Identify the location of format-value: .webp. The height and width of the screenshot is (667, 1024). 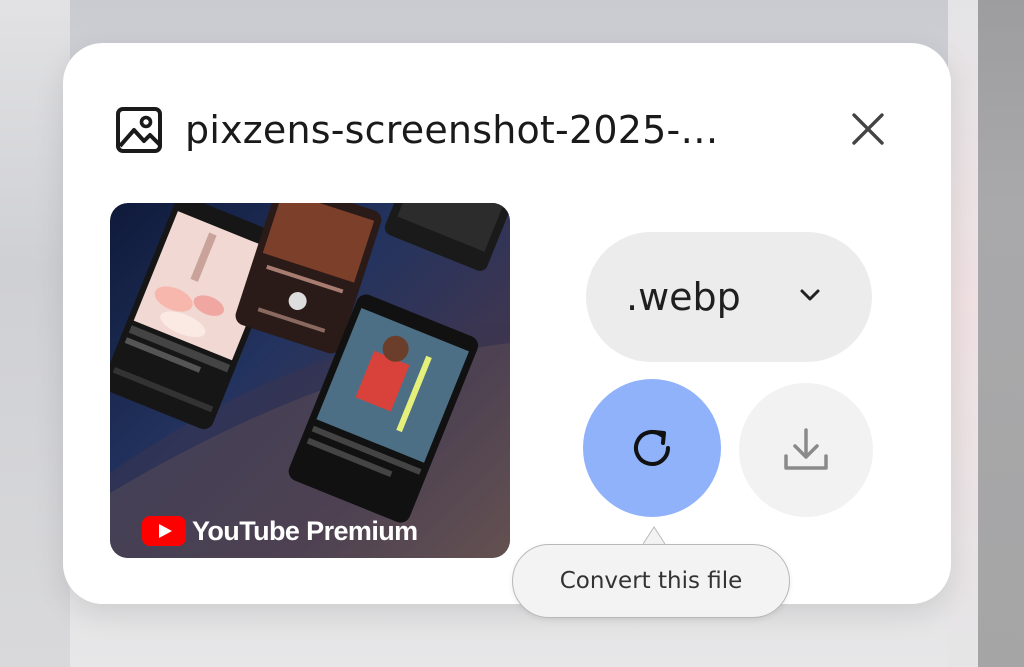
(683, 297).